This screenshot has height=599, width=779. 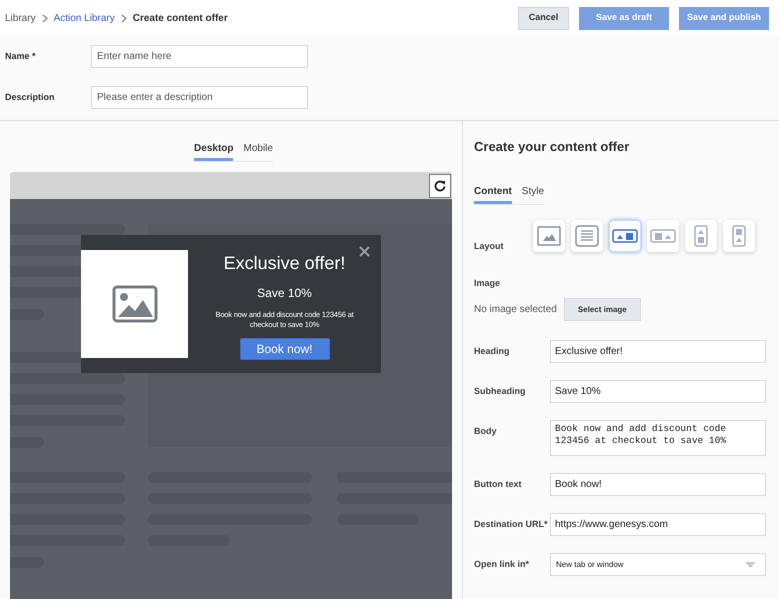 I want to click on input-field: Enter name here, so click(x=199, y=56).